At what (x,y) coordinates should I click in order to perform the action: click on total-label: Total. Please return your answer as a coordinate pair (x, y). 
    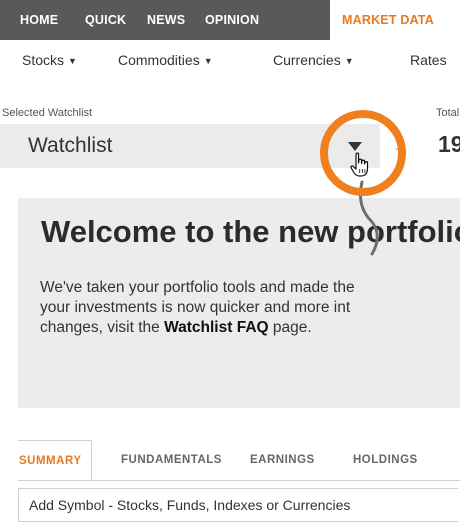
    Looking at the image, I should click on (448, 113).